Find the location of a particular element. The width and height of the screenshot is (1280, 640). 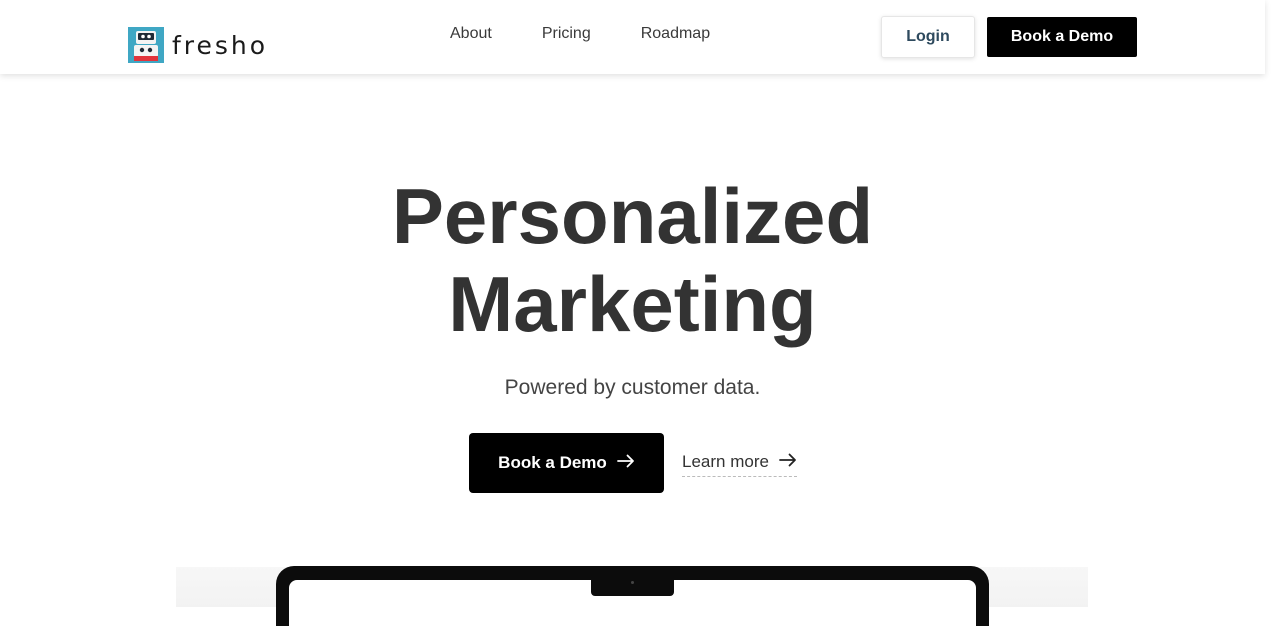

nav-item-about: About is located at coordinates (471, 34).